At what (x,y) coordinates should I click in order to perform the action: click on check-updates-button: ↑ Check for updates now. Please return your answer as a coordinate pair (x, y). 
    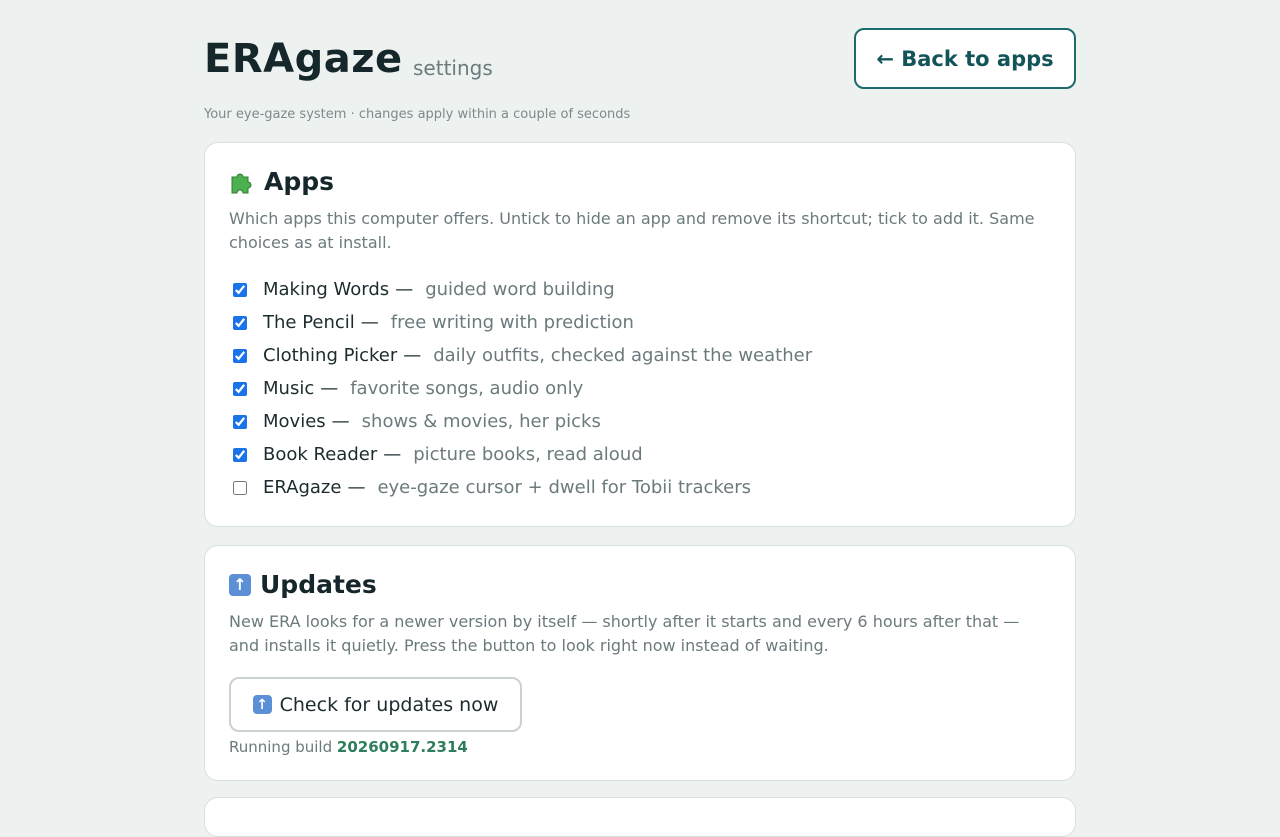
    Looking at the image, I should click on (375, 704).